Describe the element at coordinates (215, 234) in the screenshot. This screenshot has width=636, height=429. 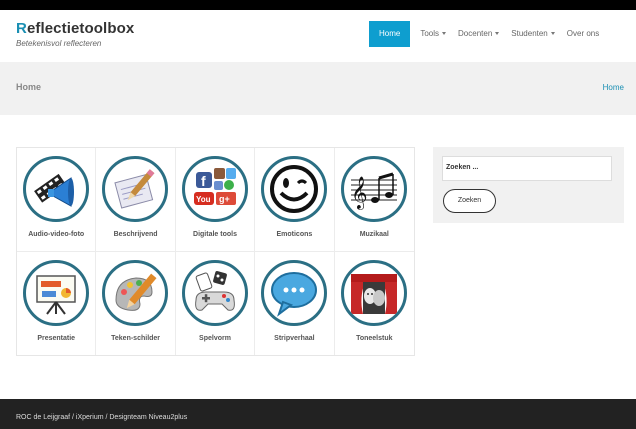
I see `tool-label: Digitale tools` at that location.